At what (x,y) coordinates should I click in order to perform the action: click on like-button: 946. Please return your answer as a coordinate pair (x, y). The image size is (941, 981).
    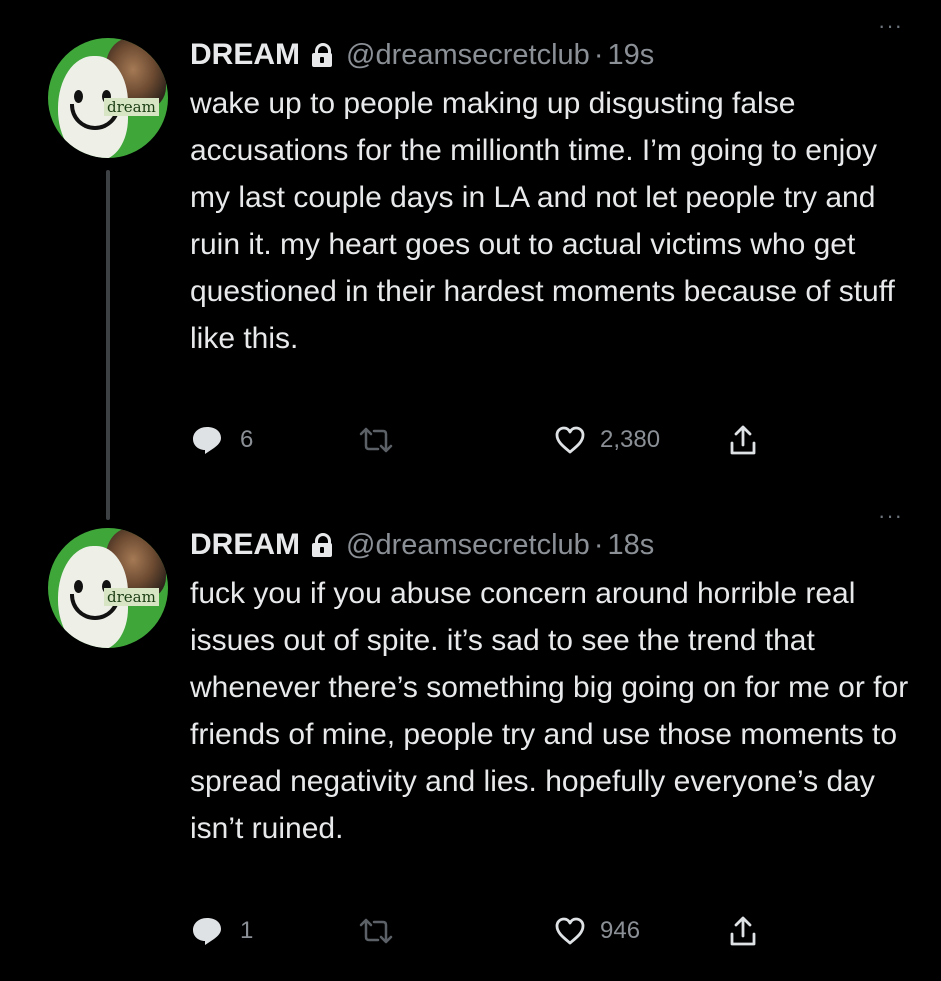
    Looking at the image, I should click on (597, 931).